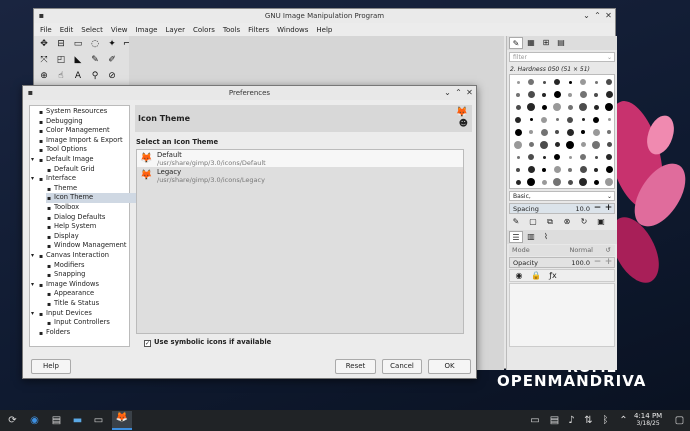  What do you see at coordinates (562, 250) in the screenshot?
I see `layer-mode-select: Mode Normal ↺` at bounding box center [562, 250].